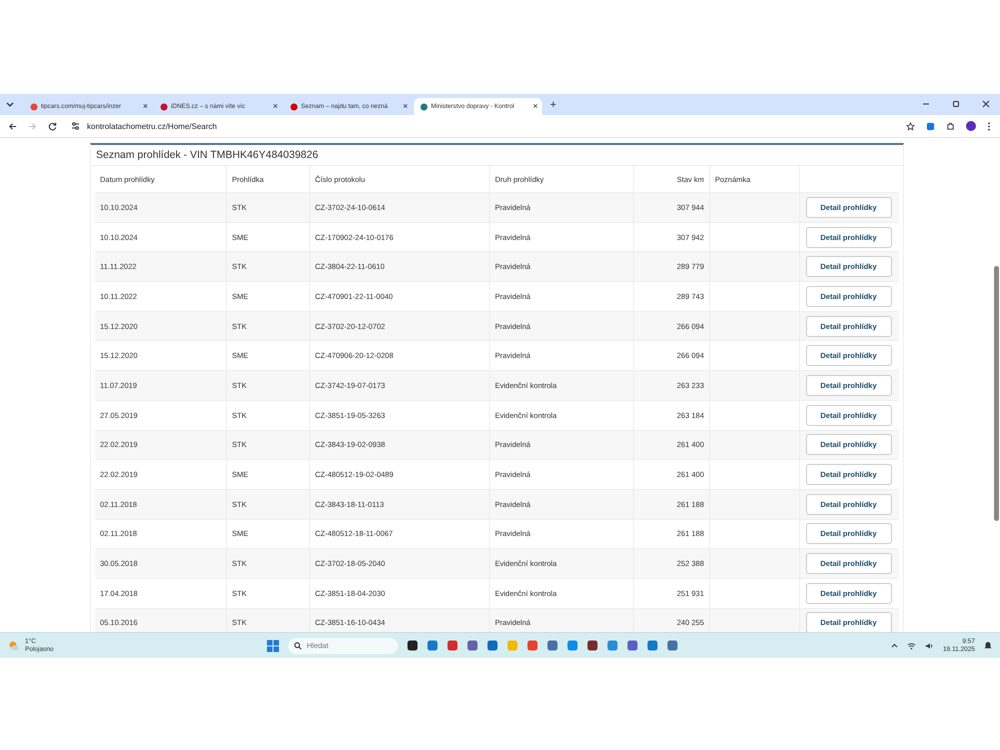 Image resolution: width=1000 pixels, height=750 pixels. I want to click on star-icon, so click(910, 126).